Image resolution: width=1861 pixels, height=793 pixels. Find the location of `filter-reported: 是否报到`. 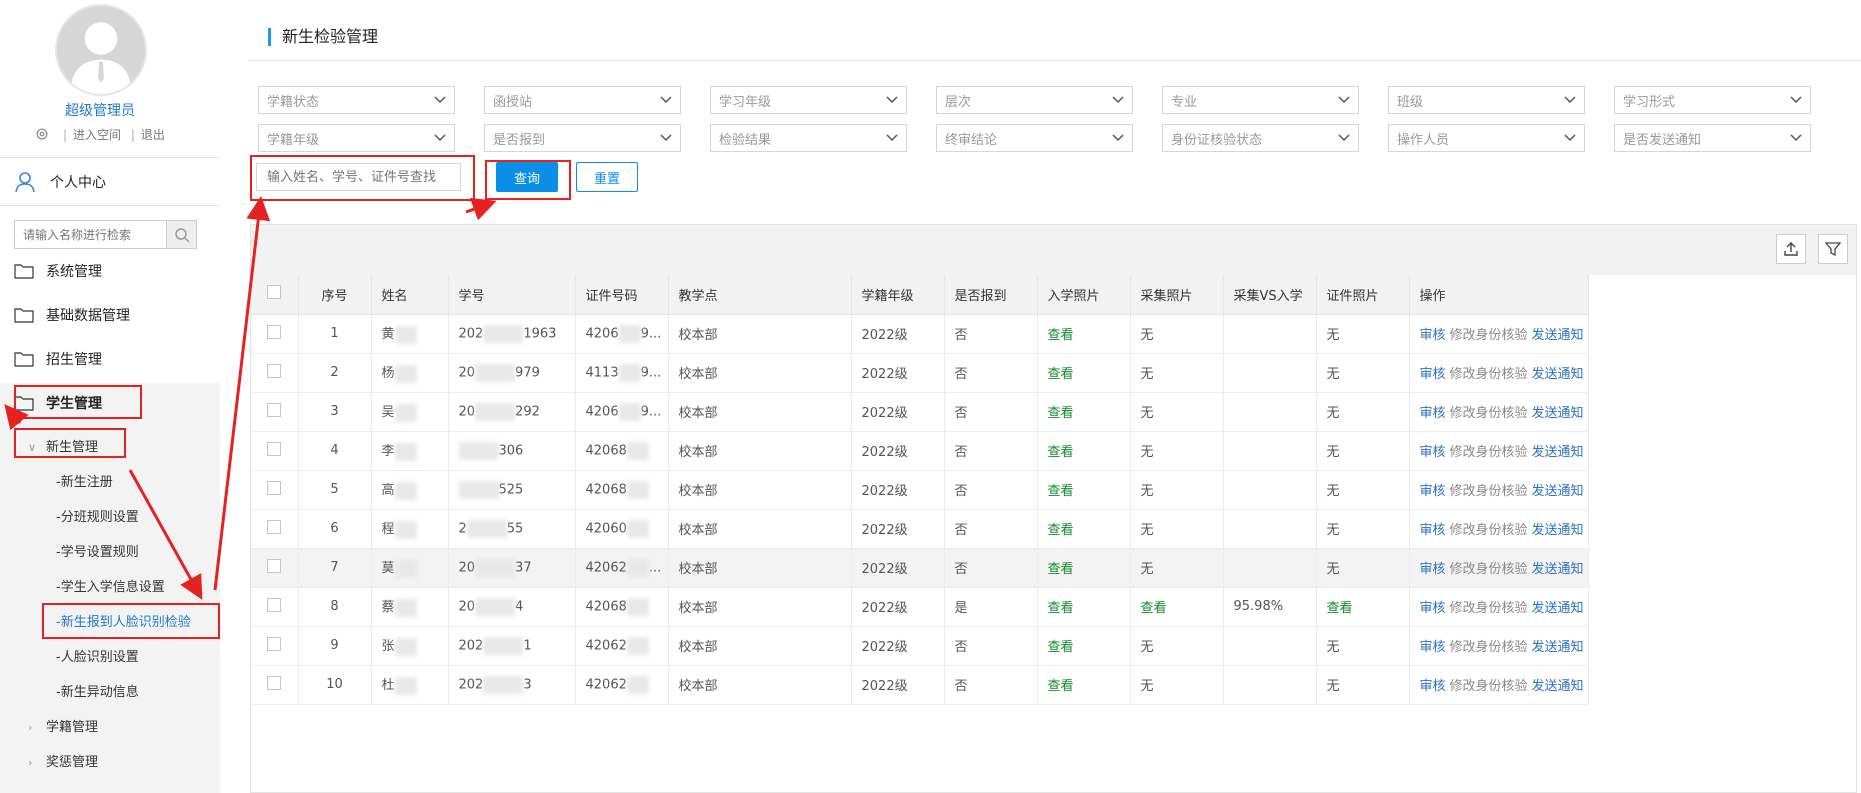

filter-reported: 是否报到 is located at coordinates (582, 138).